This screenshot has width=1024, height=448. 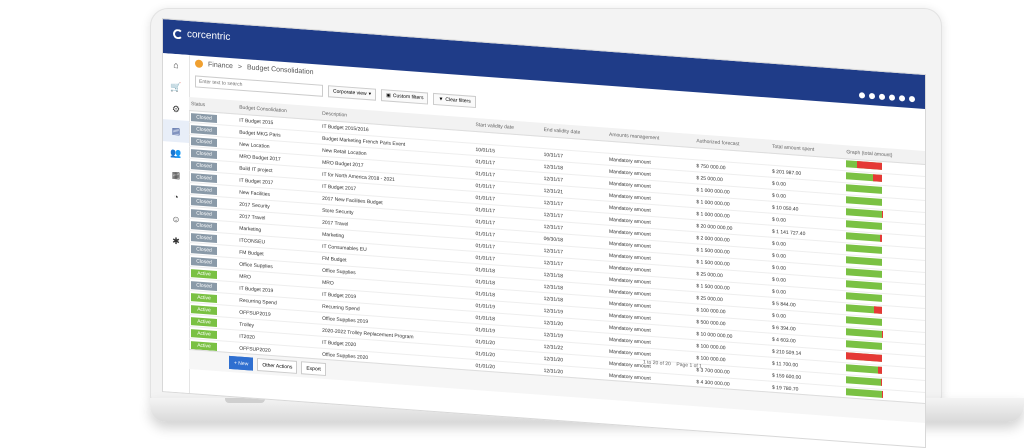 What do you see at coordinates (220, 65) in the screenshot?
I see `breadcrumb-section: Finance` at bounding box center [220, 65].